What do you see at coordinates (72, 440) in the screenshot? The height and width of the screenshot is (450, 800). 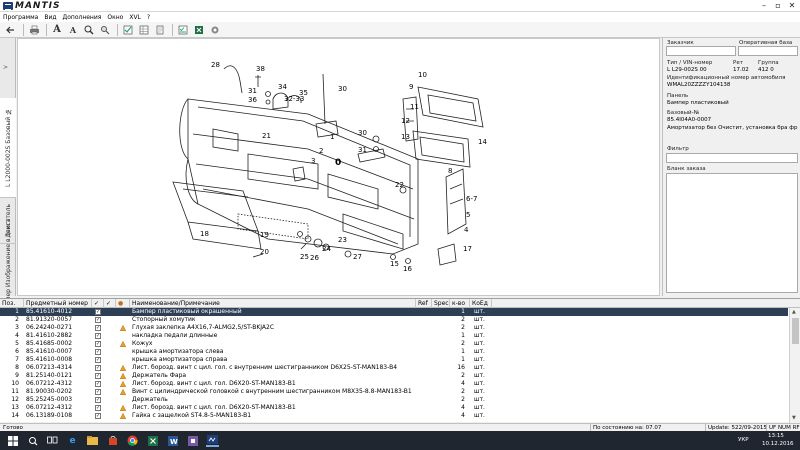 I see `edge-icon: e` at bounding box center [72, 440].